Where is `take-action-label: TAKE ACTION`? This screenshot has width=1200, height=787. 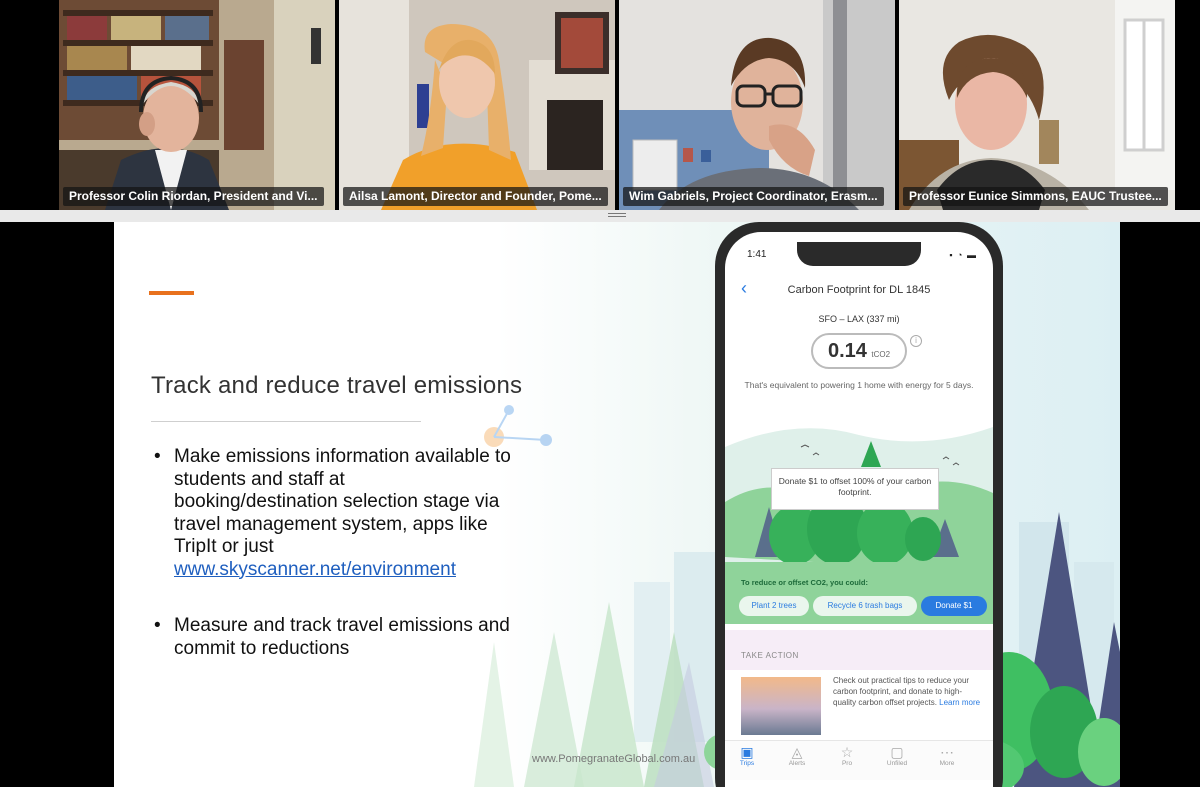
take-action-label: TAKE ACTION is located at coordinates (770, 655).